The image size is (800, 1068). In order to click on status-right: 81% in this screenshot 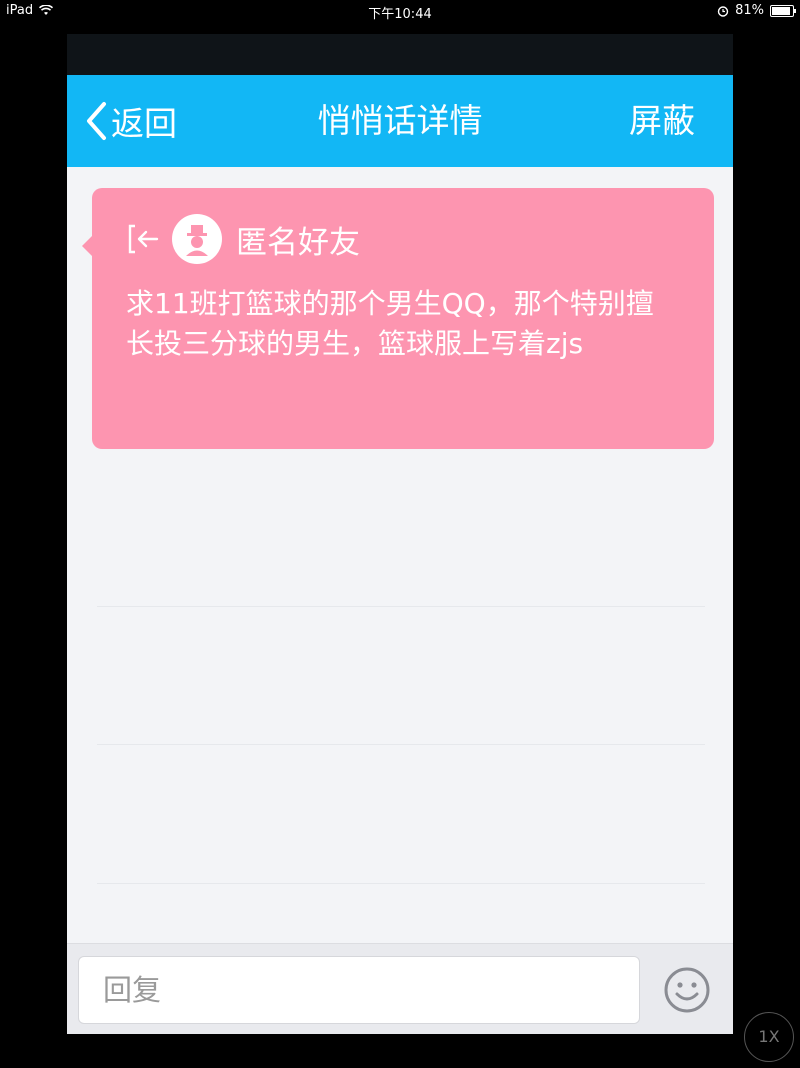, I will do `click(756, 10)`.